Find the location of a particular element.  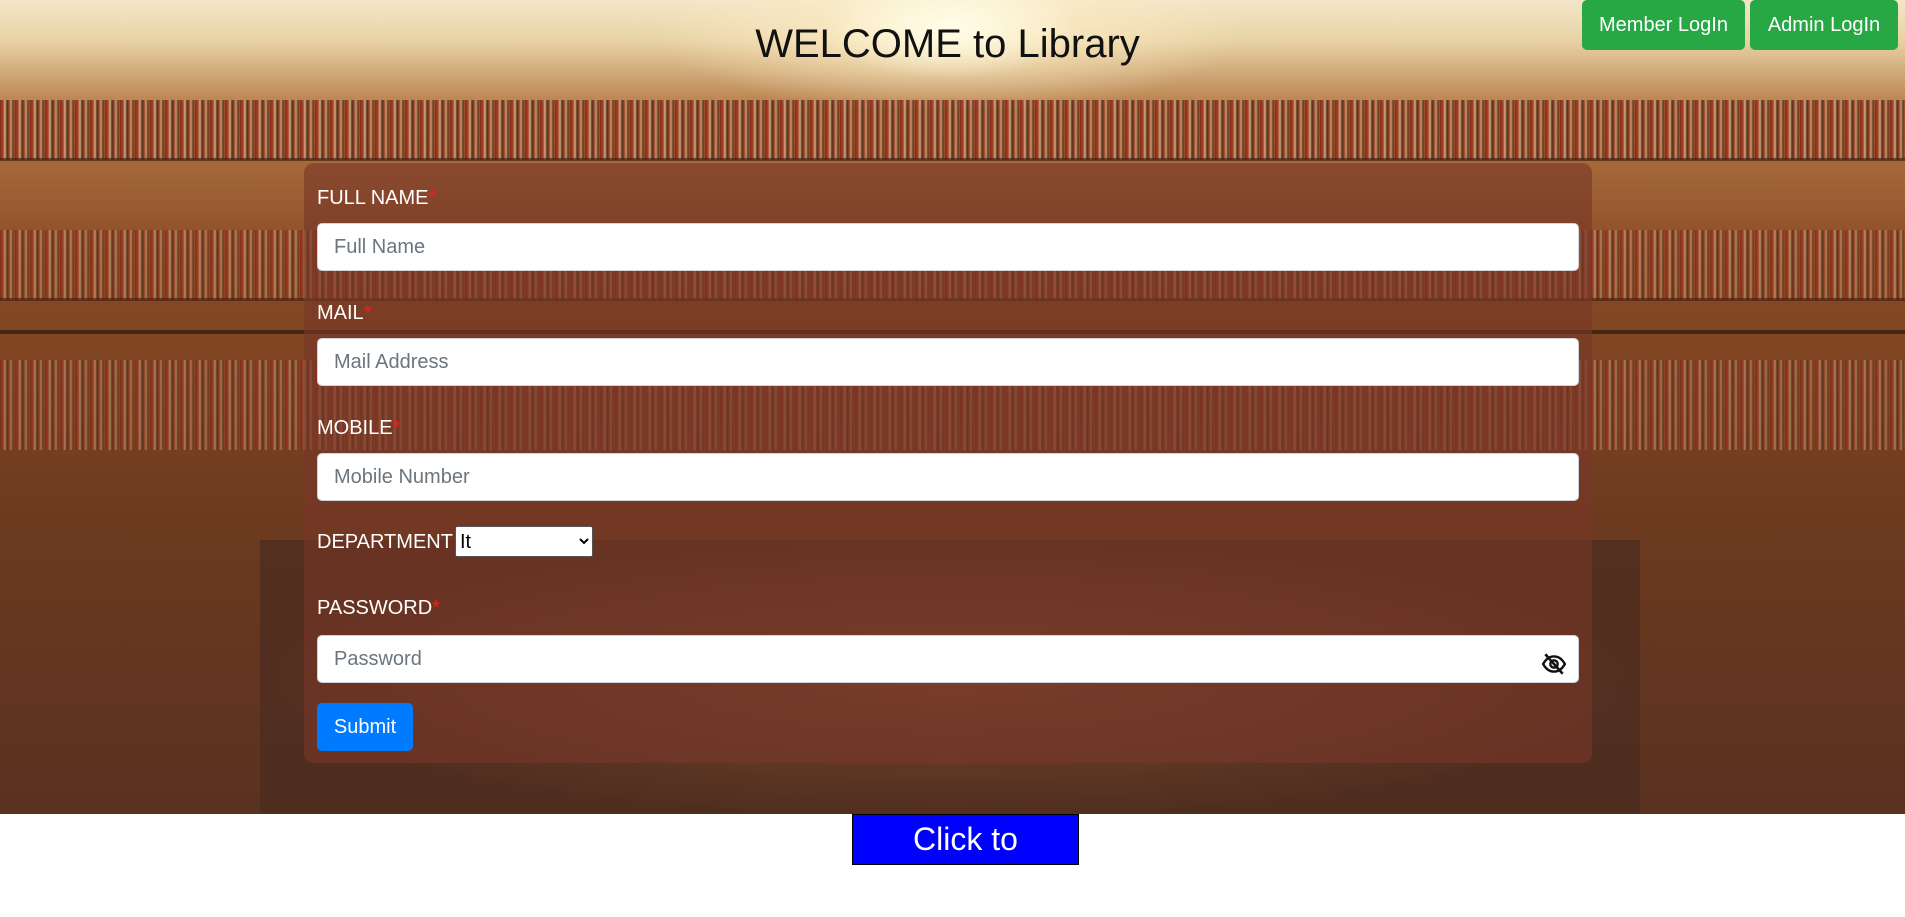

register-link: Click to Register is located at coordinates (965, 859).